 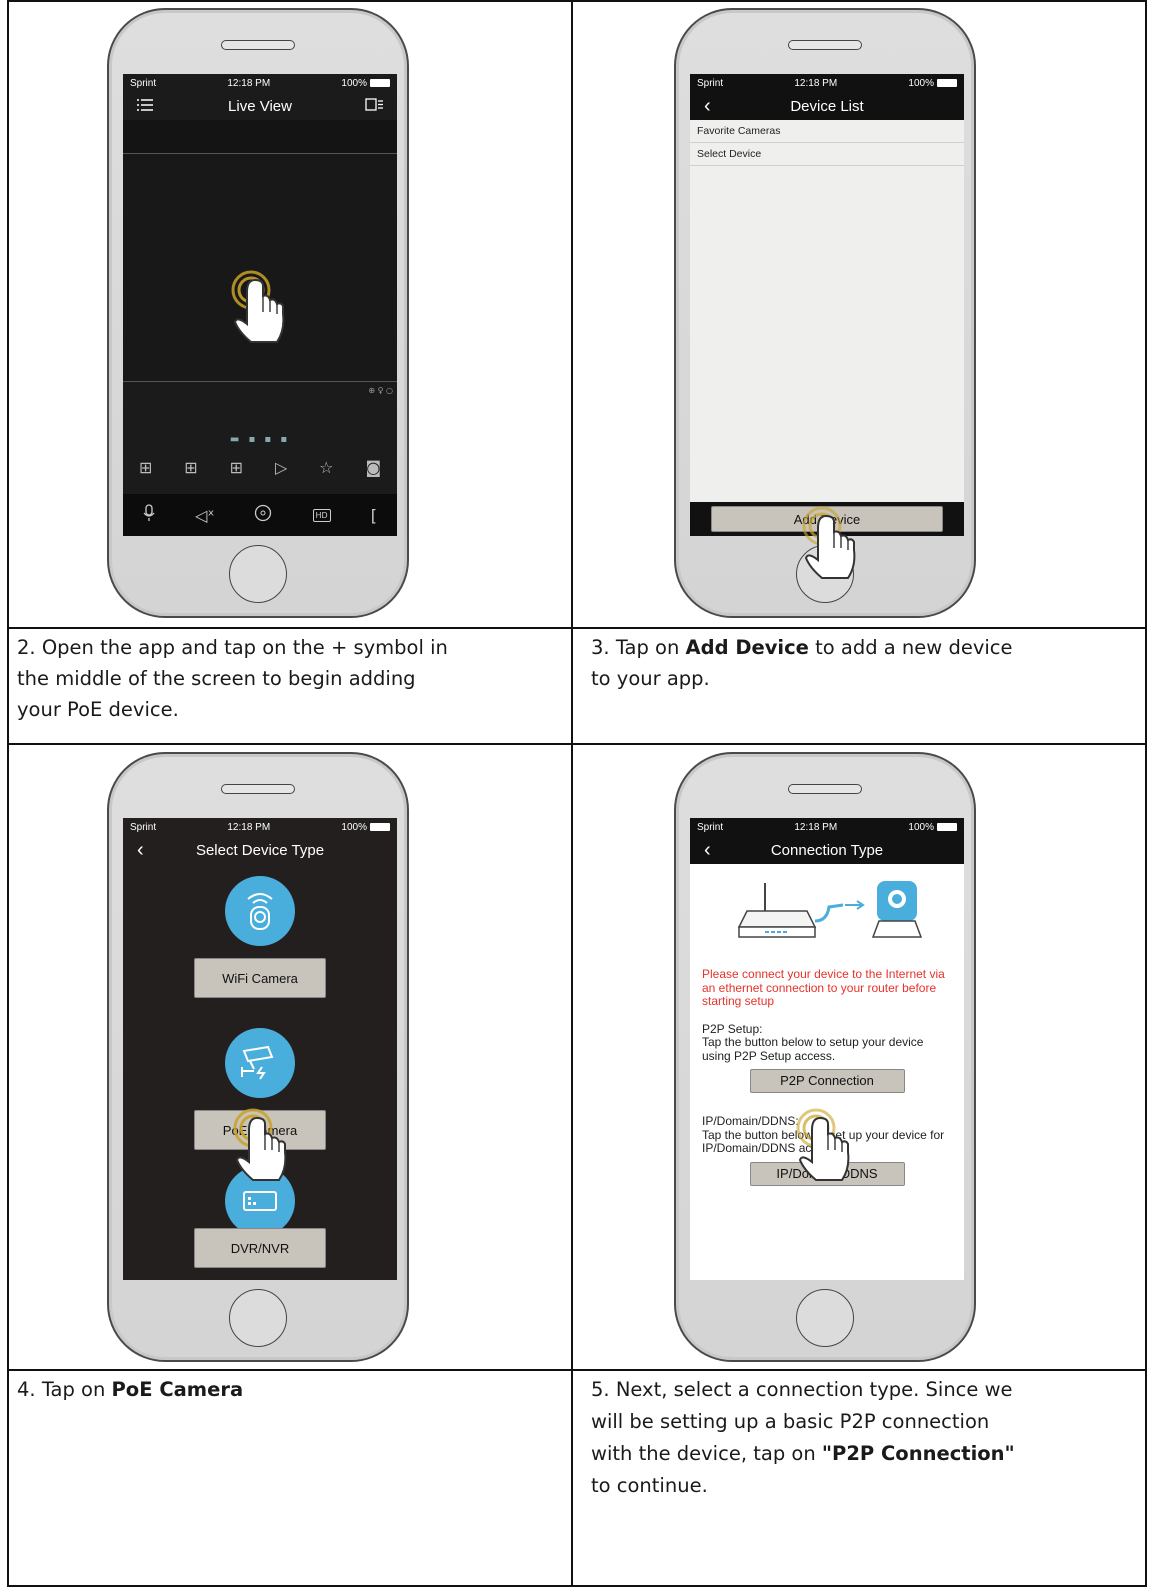 What do you see at coordinates (827, 131) in the screenshot?
I see `list-item-favorite-cameras: Favorite Cameras` at bounding box center [827, 131].